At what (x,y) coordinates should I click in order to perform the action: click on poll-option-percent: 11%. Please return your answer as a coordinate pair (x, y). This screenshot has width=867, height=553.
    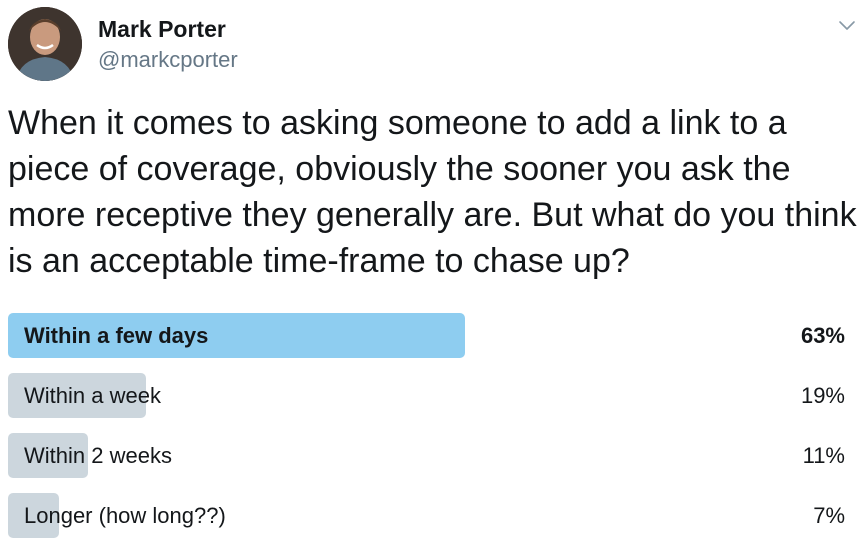
    Looking at the image, I should click on (823, 455).